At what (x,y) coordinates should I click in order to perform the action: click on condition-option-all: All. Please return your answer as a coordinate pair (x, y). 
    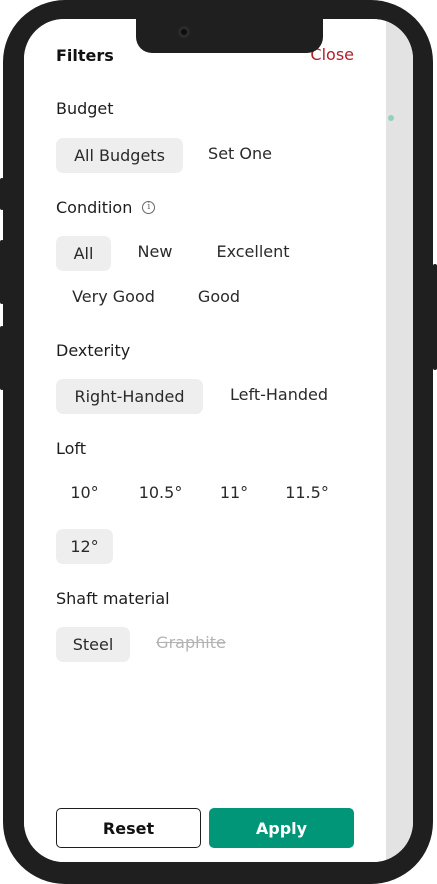
    Looking at the image, I should click on (83, 253).